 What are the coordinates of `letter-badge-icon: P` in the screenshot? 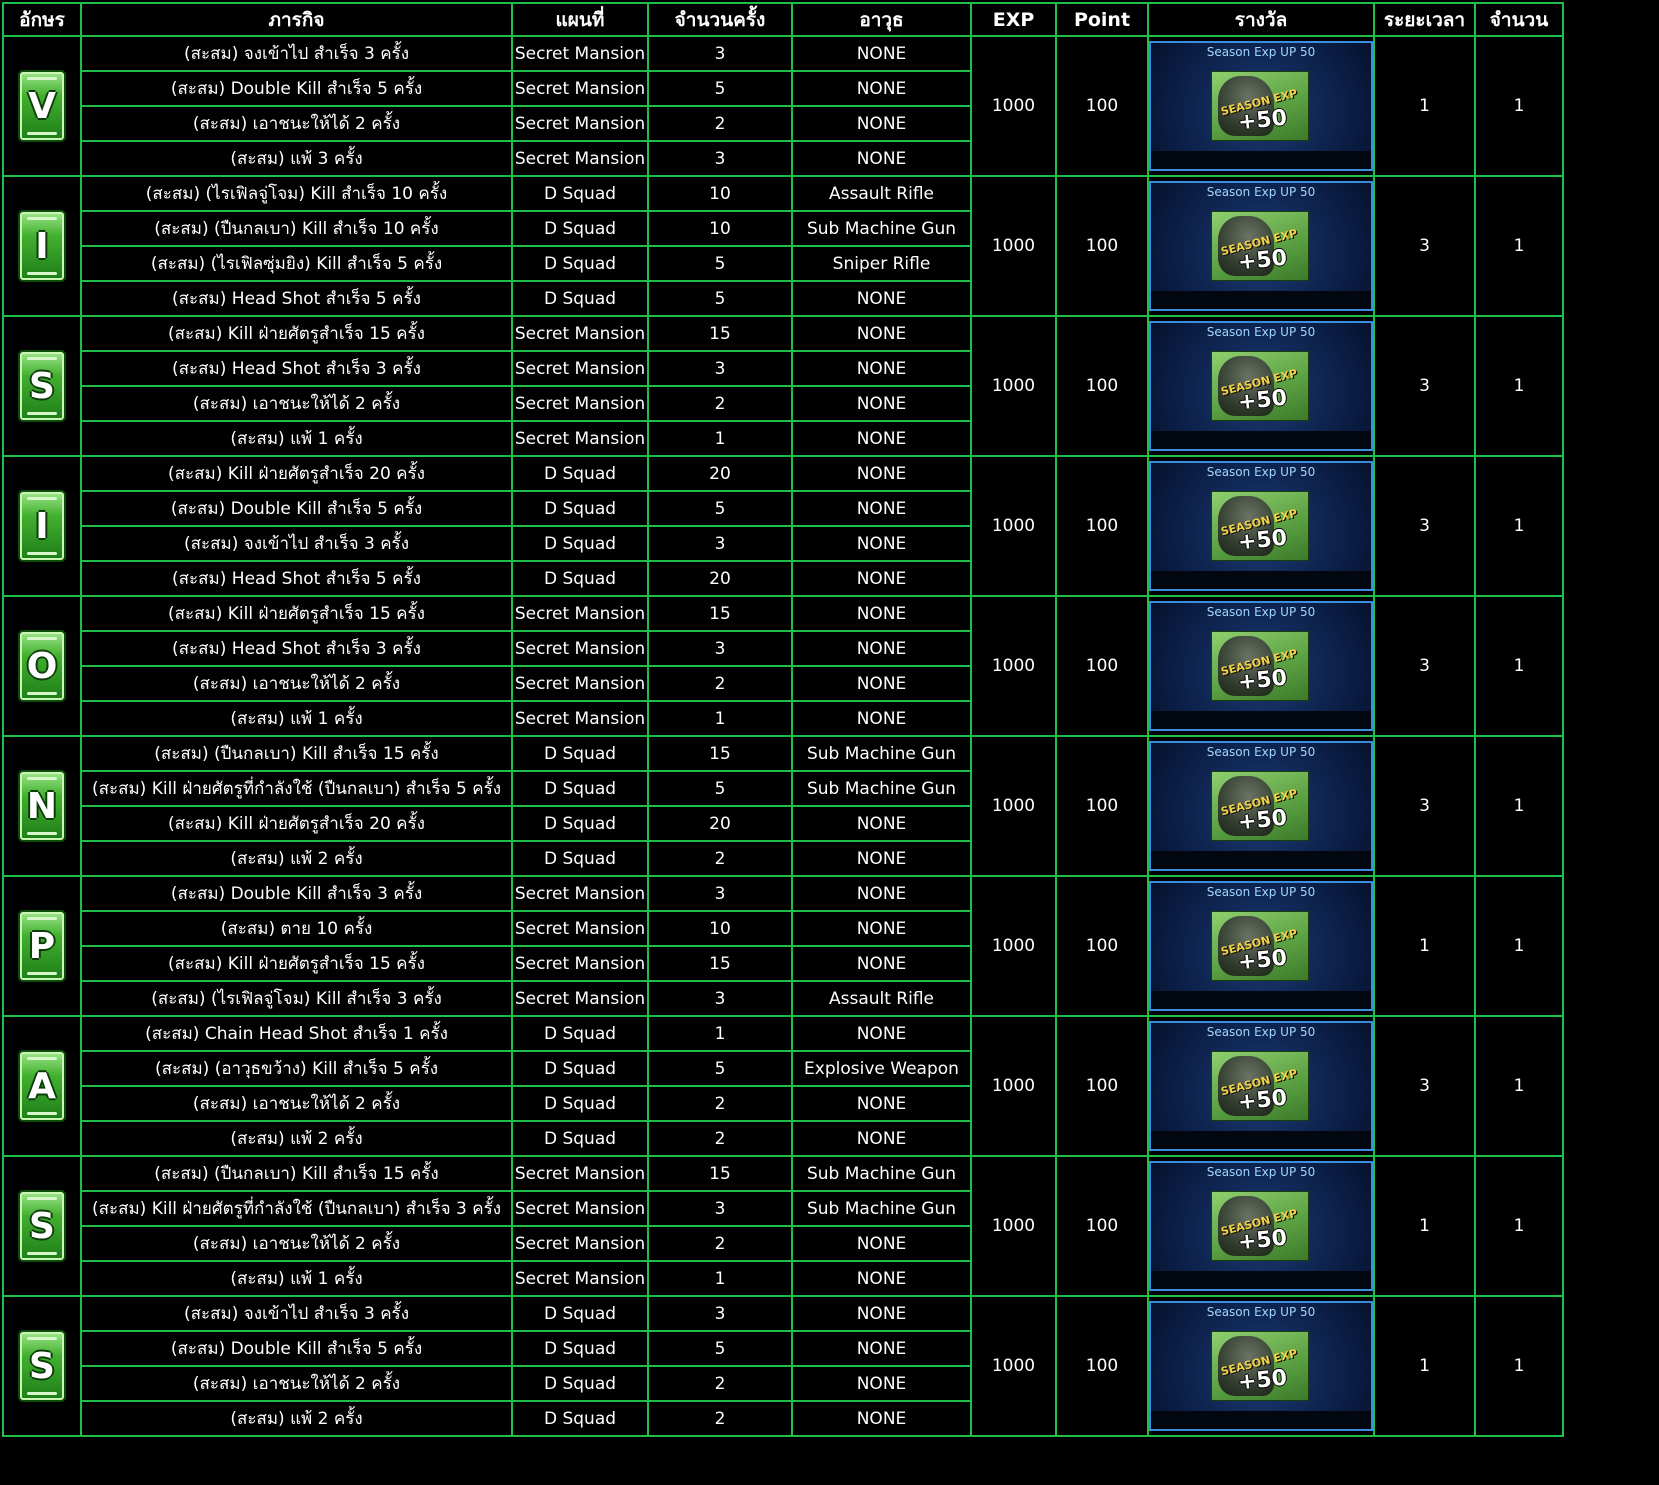 It's located at (42, 946).